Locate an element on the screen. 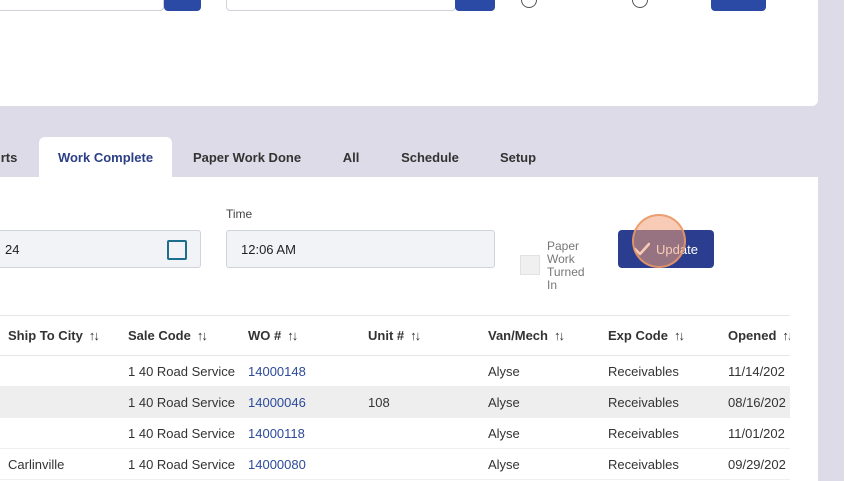  tab-paper-work-done: Paper Work Done is located at coordinates (247, 157).